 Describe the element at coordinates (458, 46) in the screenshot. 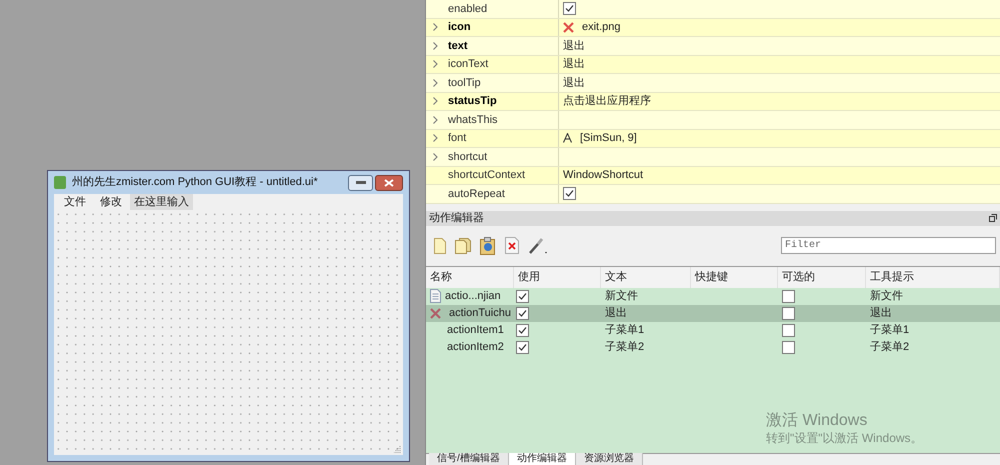

I see `property-name: text` at that location.